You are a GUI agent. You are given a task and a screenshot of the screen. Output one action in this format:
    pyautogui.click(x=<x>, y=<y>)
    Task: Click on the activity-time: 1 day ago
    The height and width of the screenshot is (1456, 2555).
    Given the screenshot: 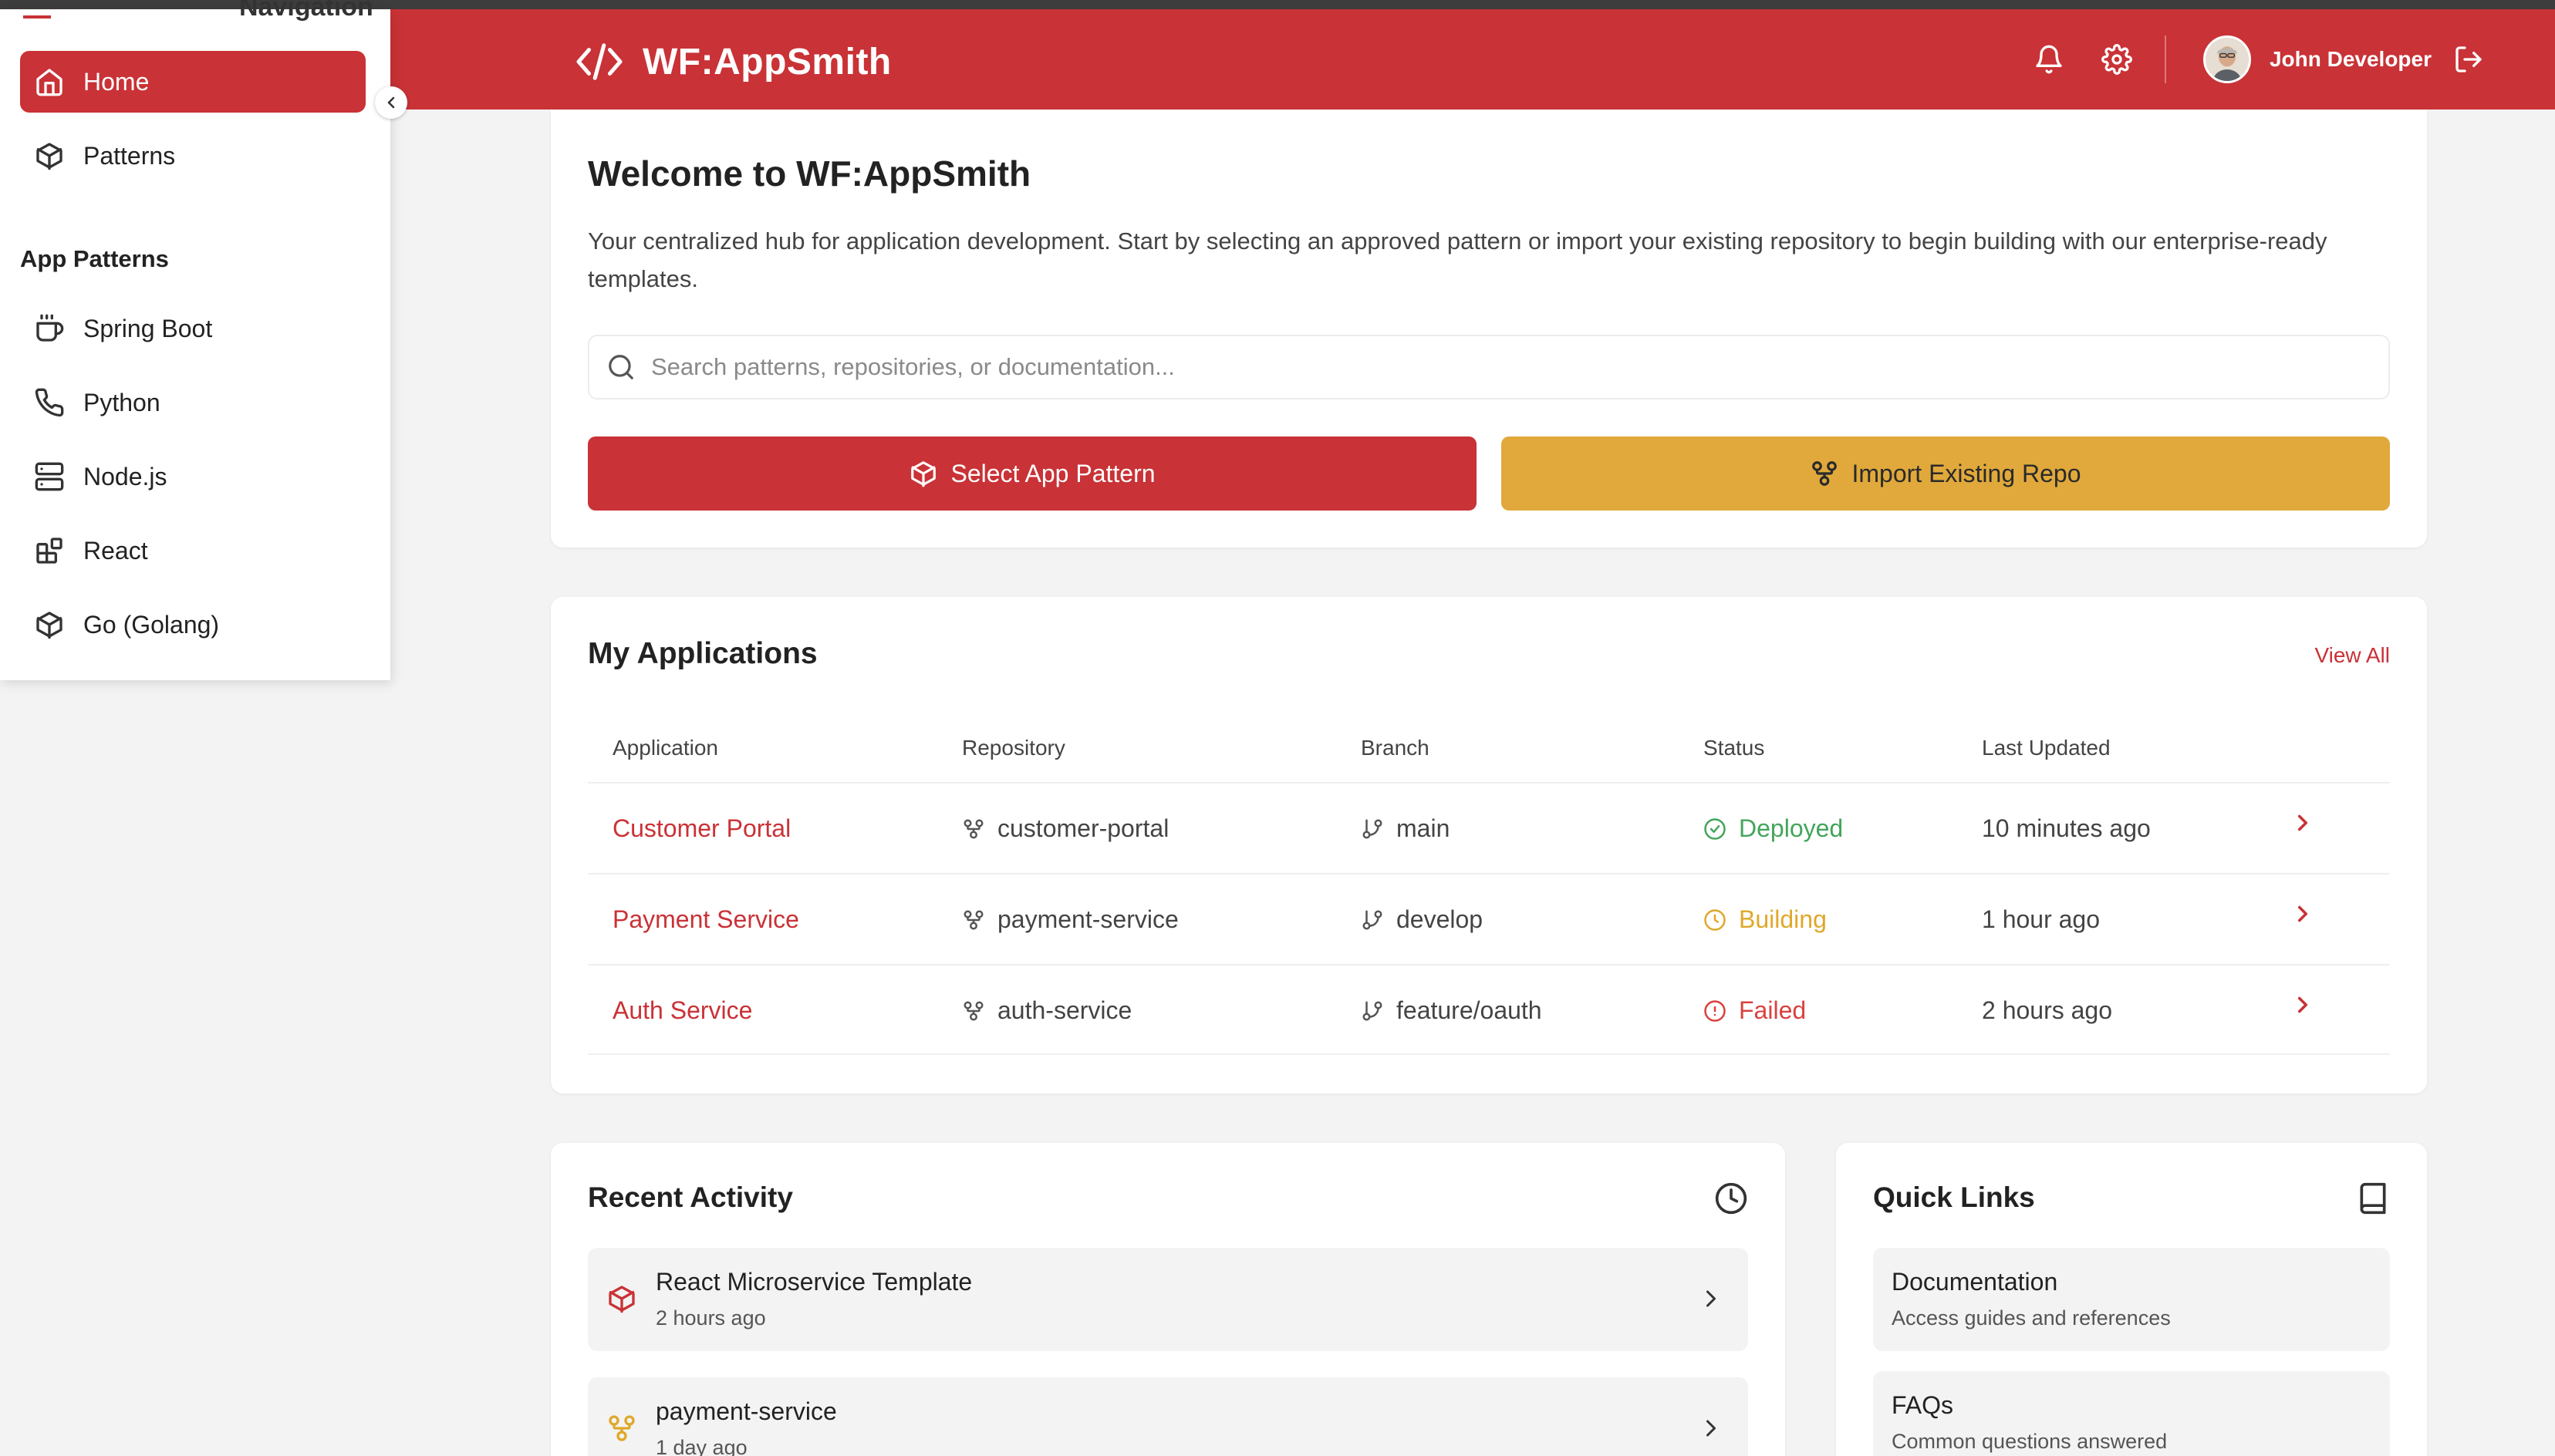 What is the action you would take?
    pyautogui.click(x=702, y=1446)
    